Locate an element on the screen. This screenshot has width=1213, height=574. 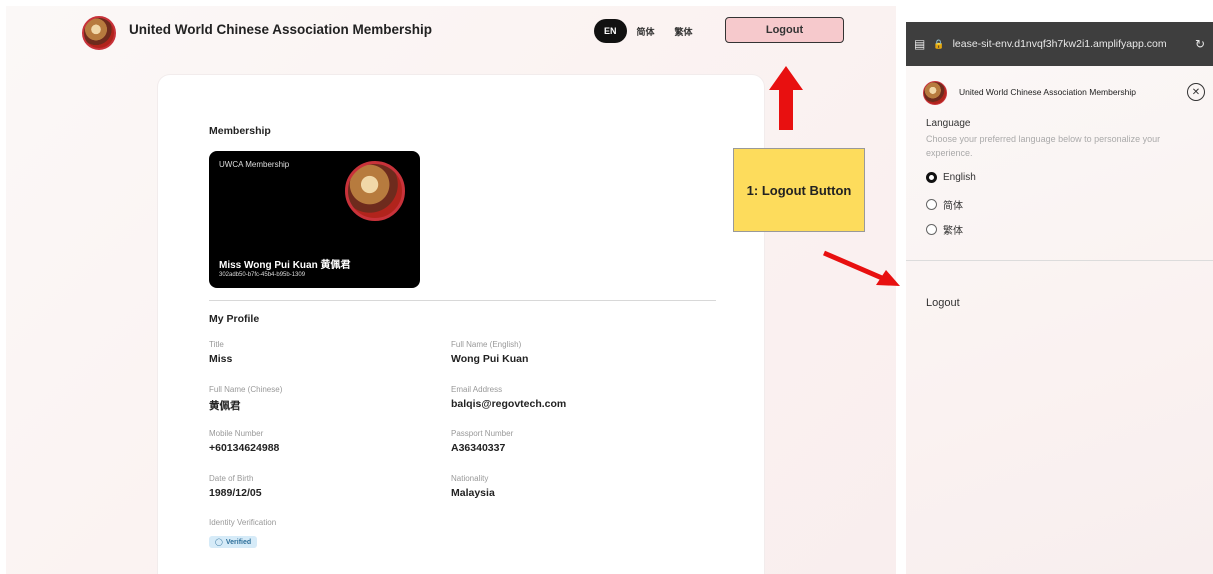
field-label: Nationality is located at coordinates (470, 478).